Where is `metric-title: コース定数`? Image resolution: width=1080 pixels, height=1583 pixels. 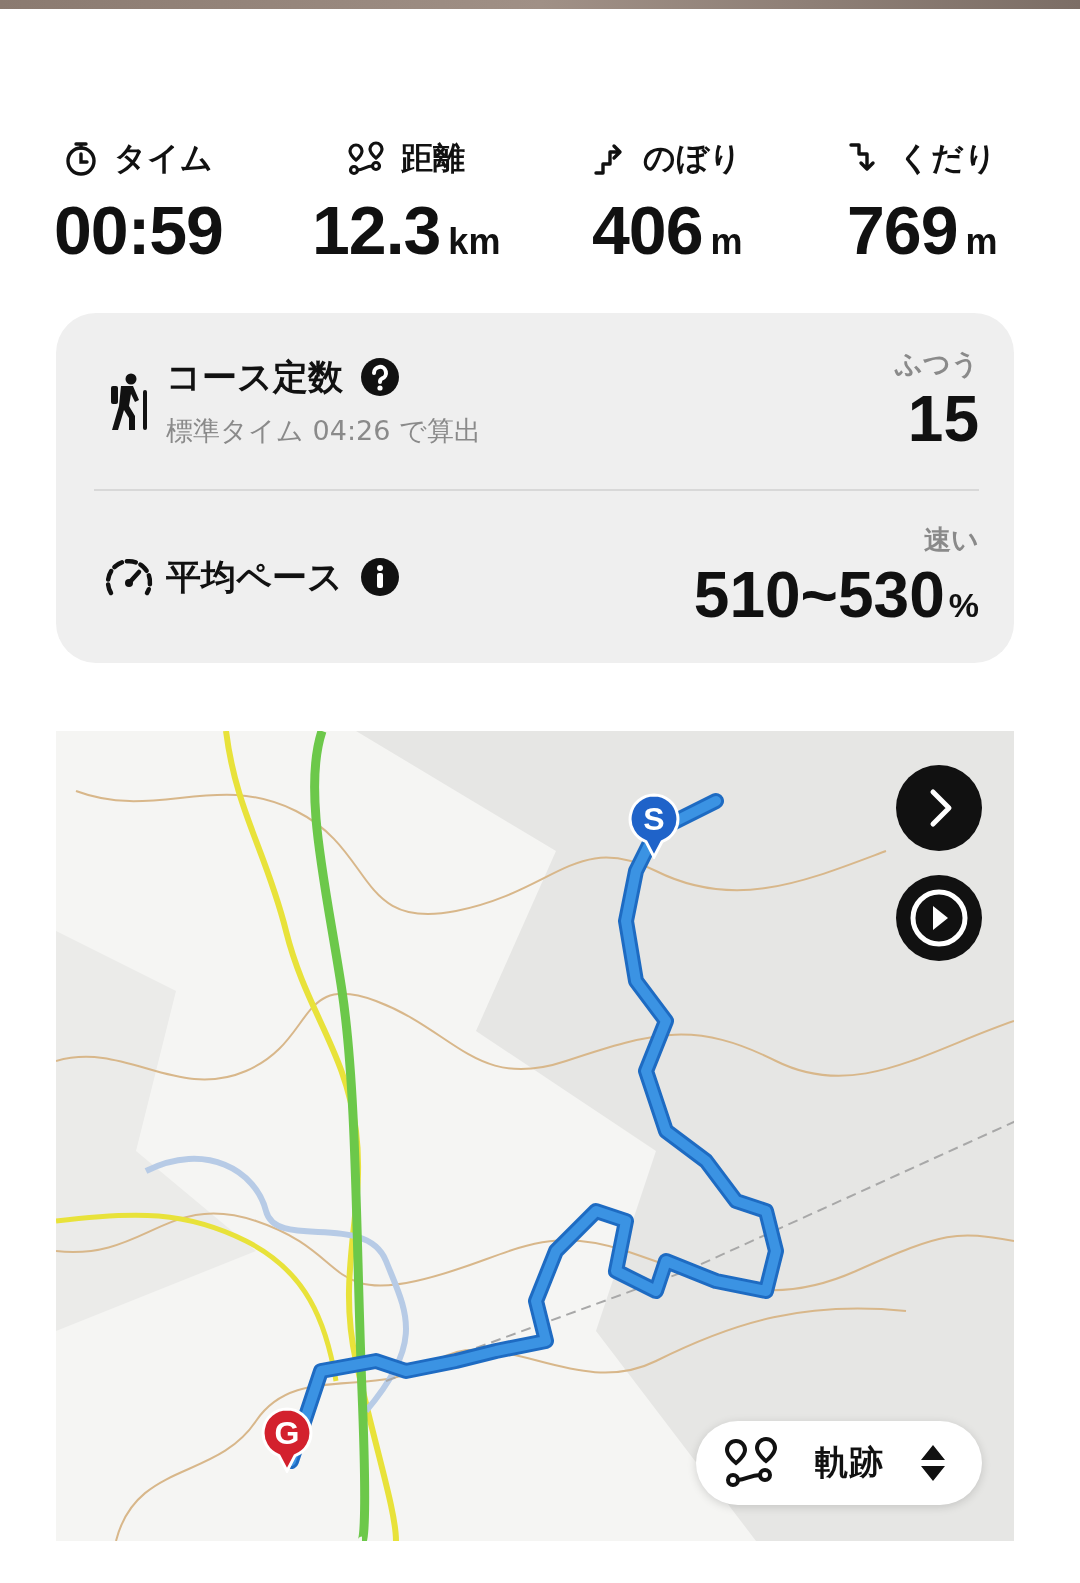 metric-title: コース定数 is located at coordinates (254, 377).